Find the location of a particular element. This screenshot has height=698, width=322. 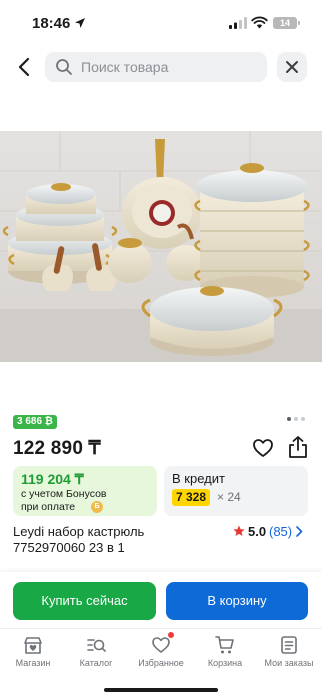

chevron-right-icon is located at coordinates (299, 531).